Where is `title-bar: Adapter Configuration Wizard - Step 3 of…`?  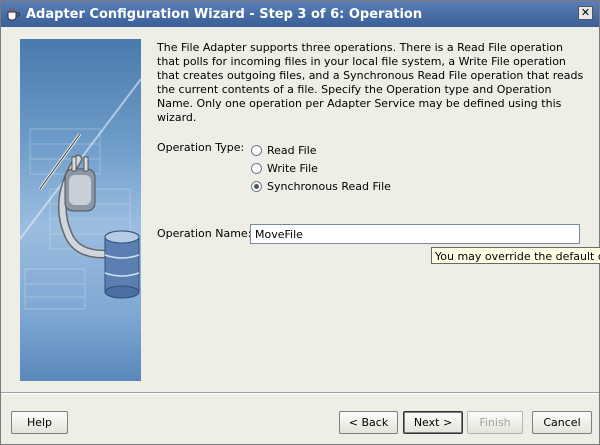
title-bar: Adapter Configuration Wizard - Step 3 of… is located at coordinates (300, 14).